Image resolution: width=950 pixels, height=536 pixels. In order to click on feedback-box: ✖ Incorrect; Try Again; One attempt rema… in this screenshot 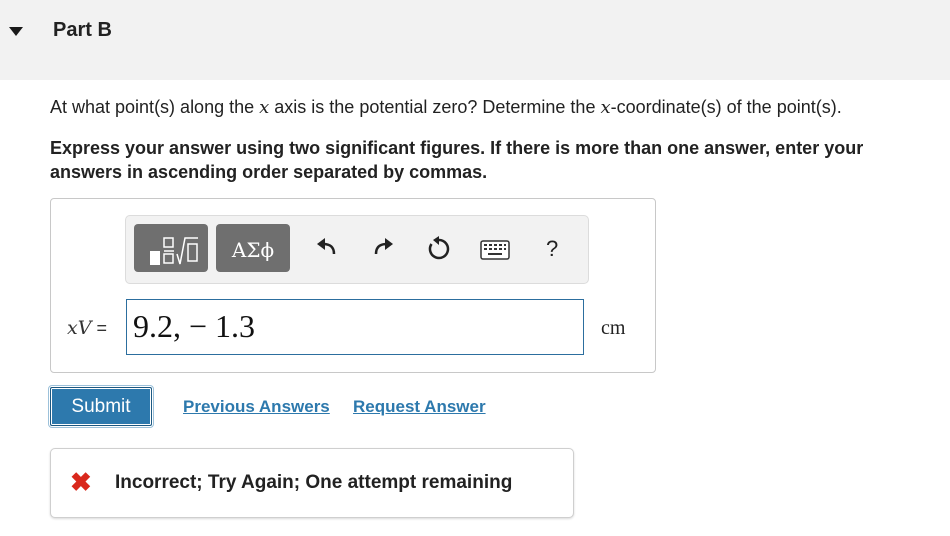, I will do `click(312, 483)`.